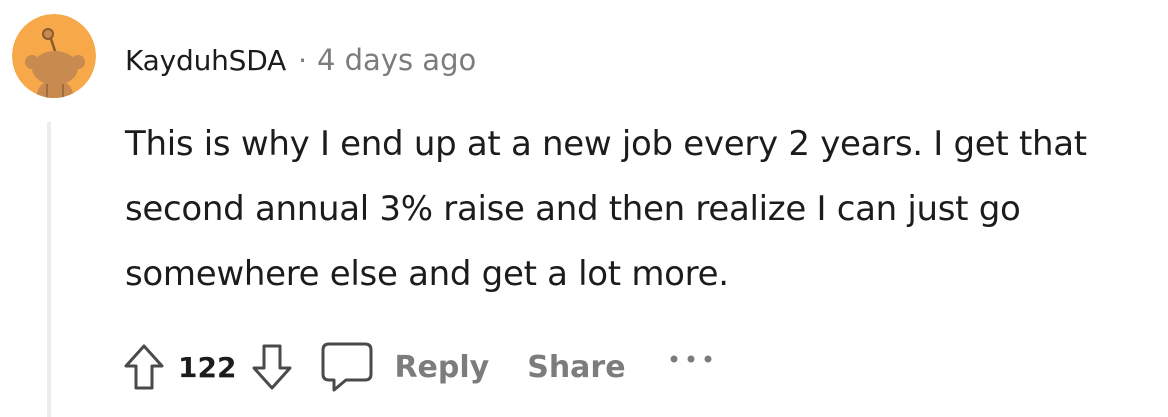  I want to click on more-options-button, so click(691, 359).